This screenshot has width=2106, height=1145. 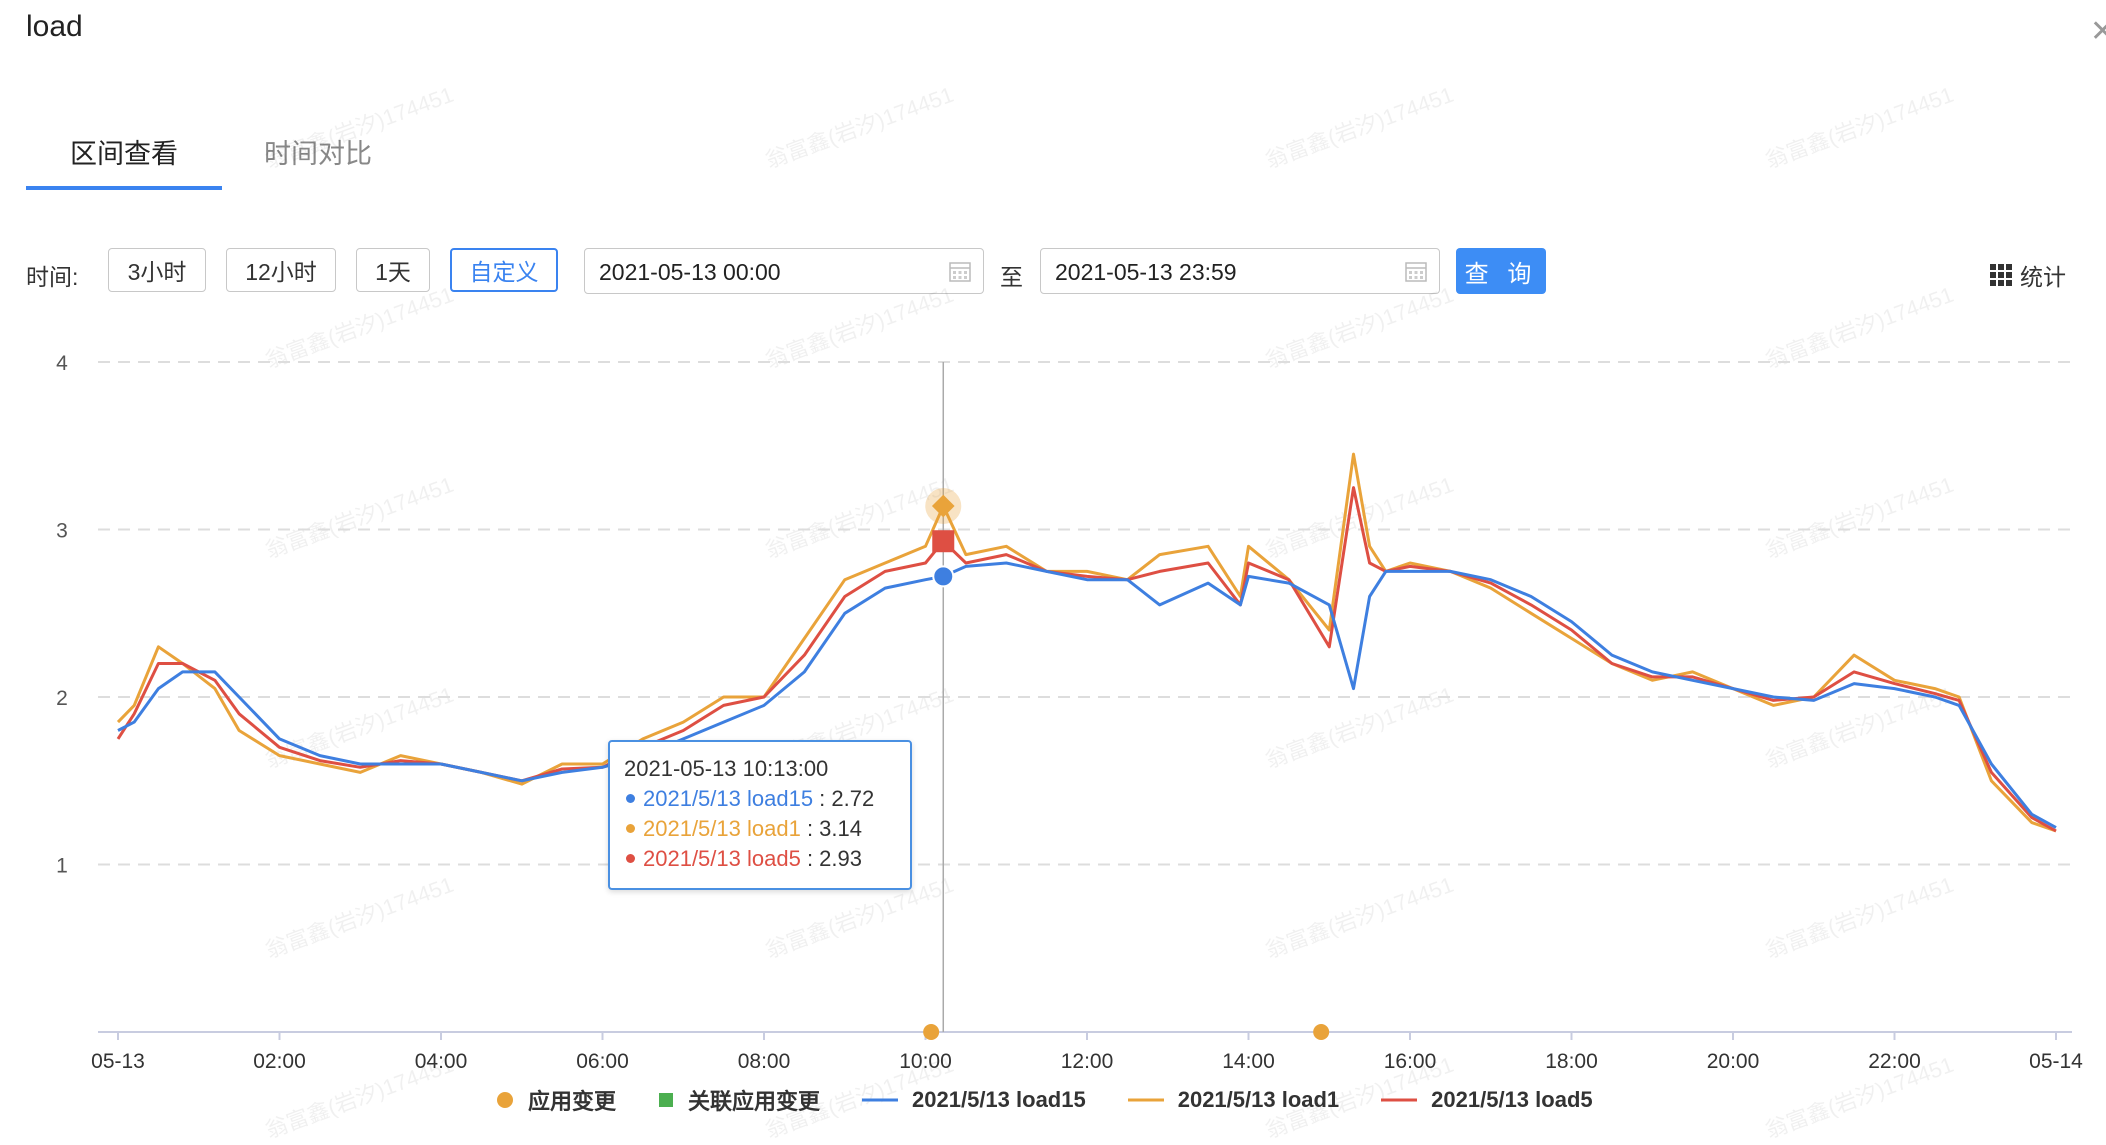 I want to click on x-tick-label: 22:00, so click(x=1894, y=1061).